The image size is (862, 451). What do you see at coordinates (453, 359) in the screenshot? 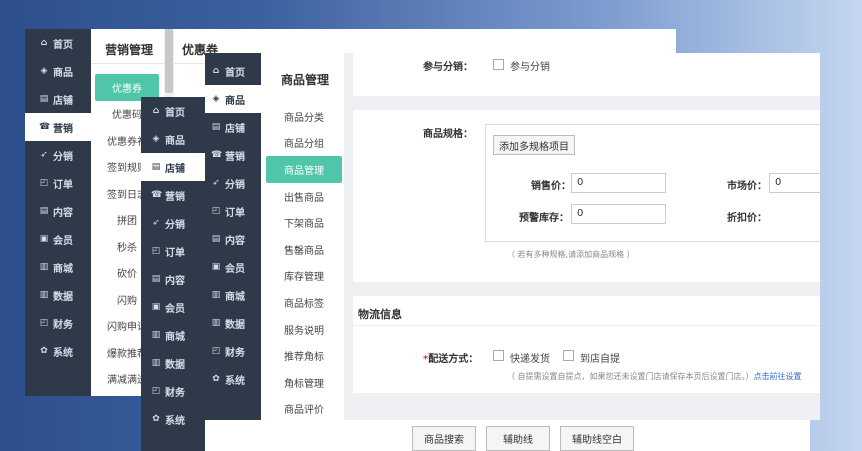
I see `delivery-label-text: 配送方式：` at bounding box center [453, 359].